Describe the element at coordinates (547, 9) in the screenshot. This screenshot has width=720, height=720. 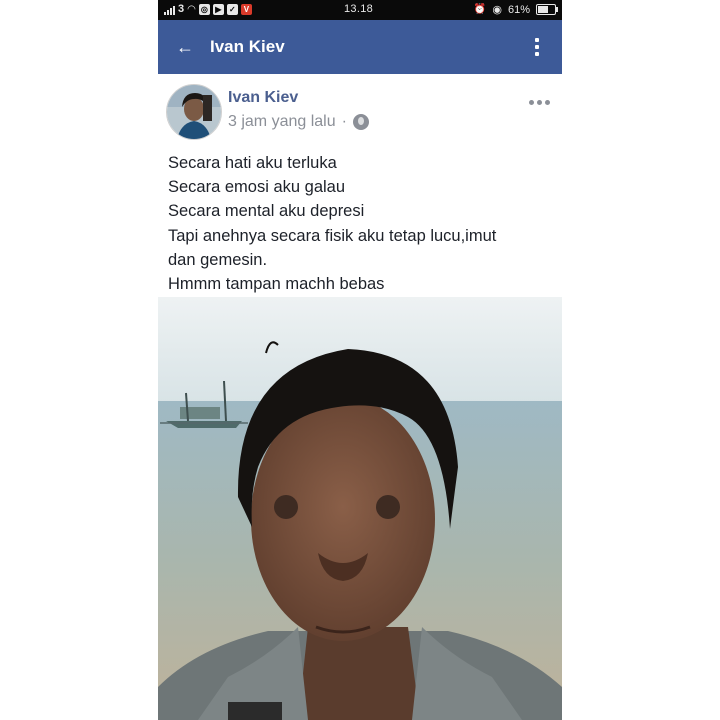
I see `battery-icon` at that location.